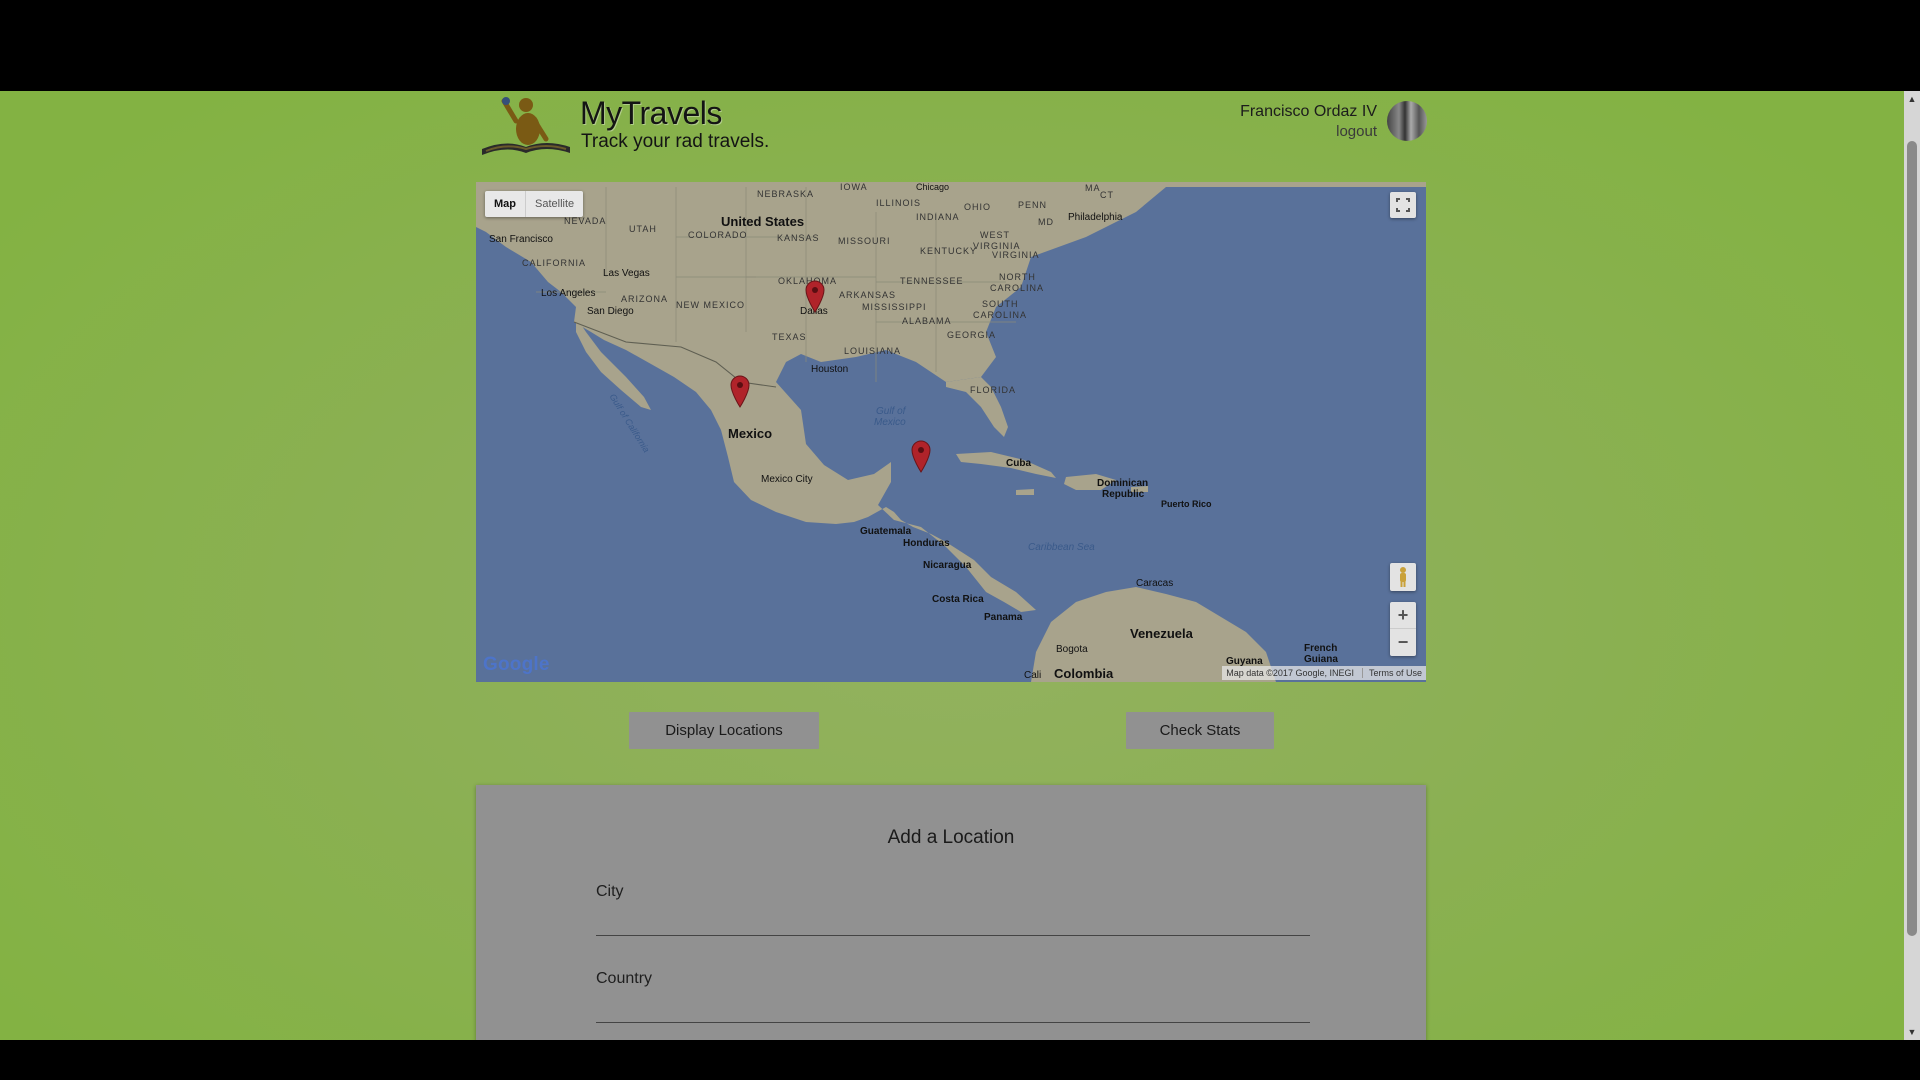 This screenshot has height=1080, width=1920. I want to click on page-scrollbar: ▲ ▼, so click(1912, 565).